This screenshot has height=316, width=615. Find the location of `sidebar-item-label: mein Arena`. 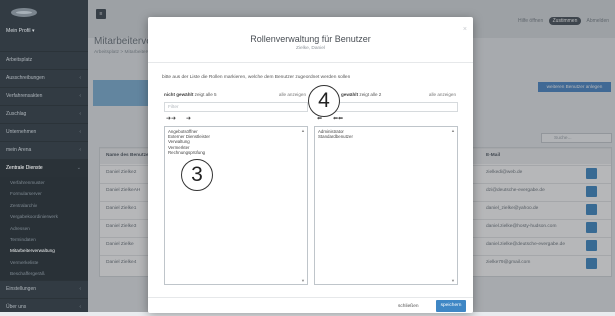

sidebar-item-label: mein Arena is located at coordinates (19, 150).